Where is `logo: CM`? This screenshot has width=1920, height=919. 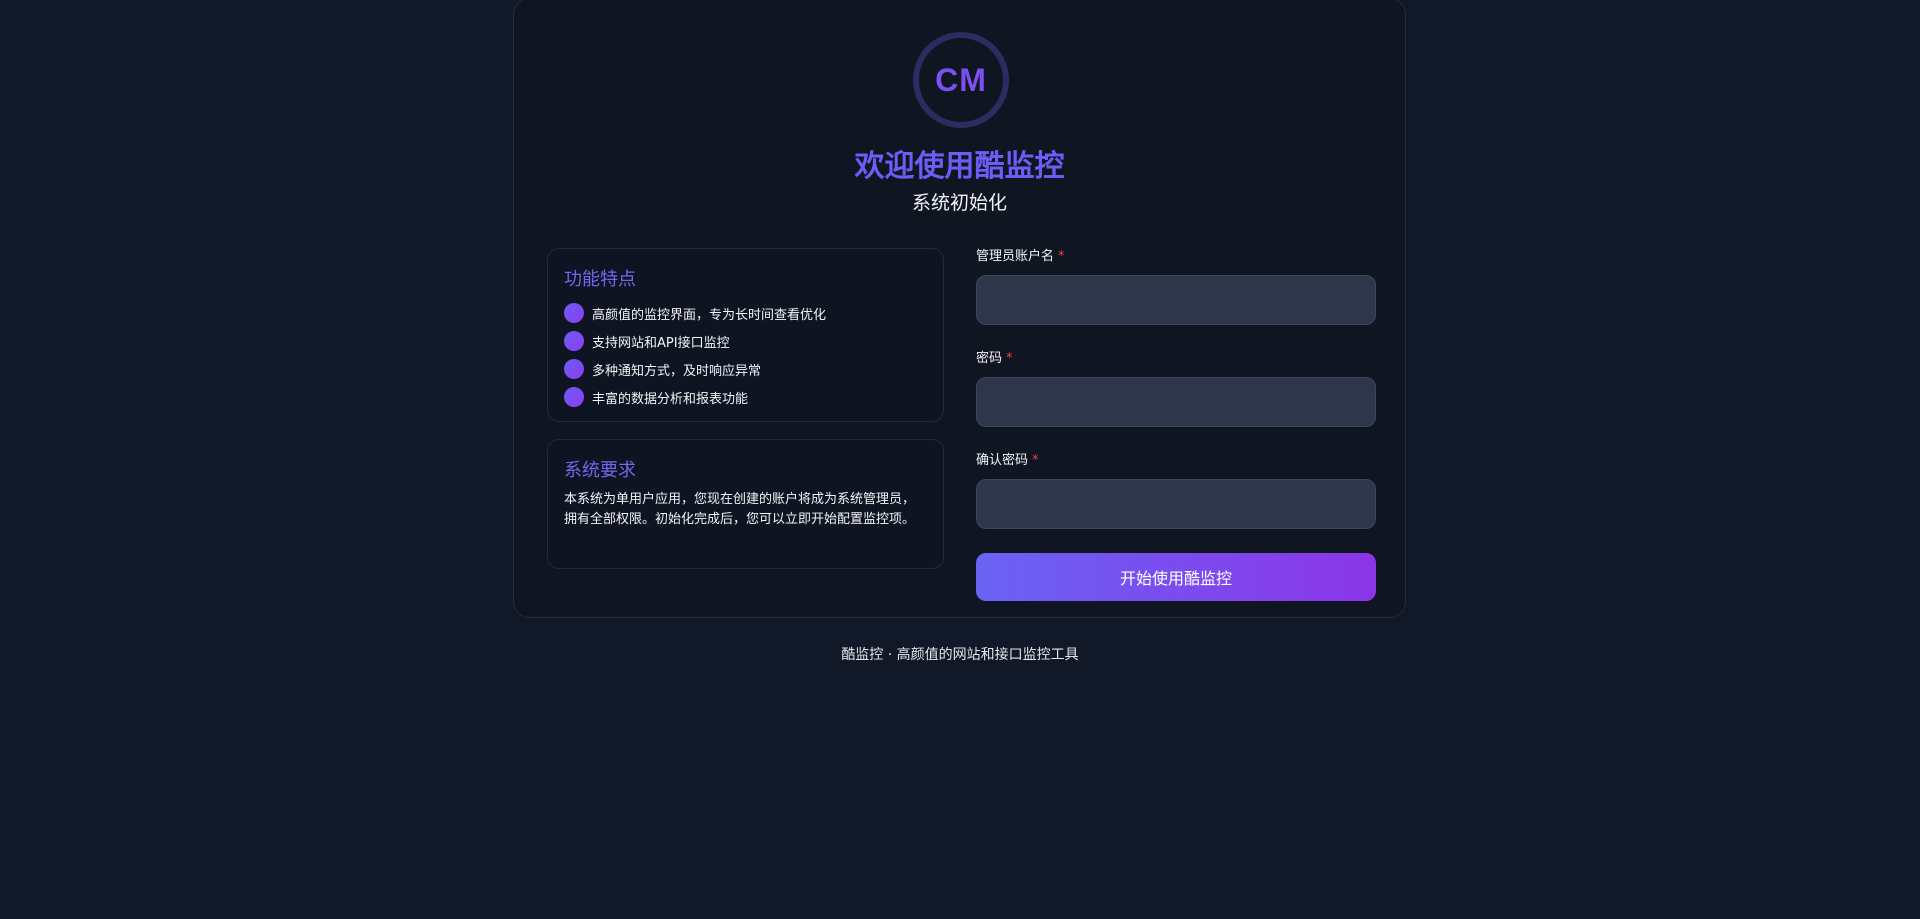
logo: CM is located at coordinates (961, 80).